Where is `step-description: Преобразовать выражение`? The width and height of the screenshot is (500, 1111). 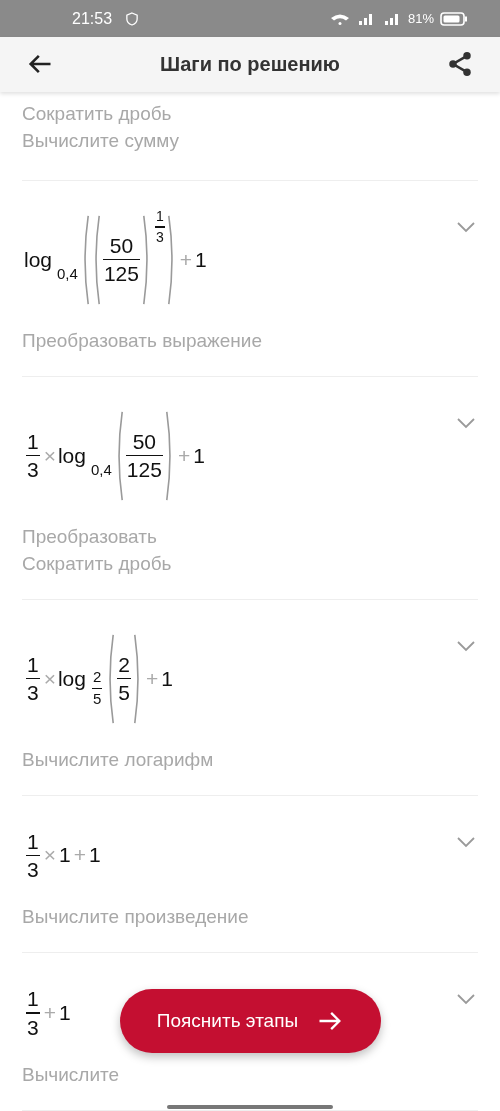
step-description: Преобразовать выражение is located at coordinates (142, 340).